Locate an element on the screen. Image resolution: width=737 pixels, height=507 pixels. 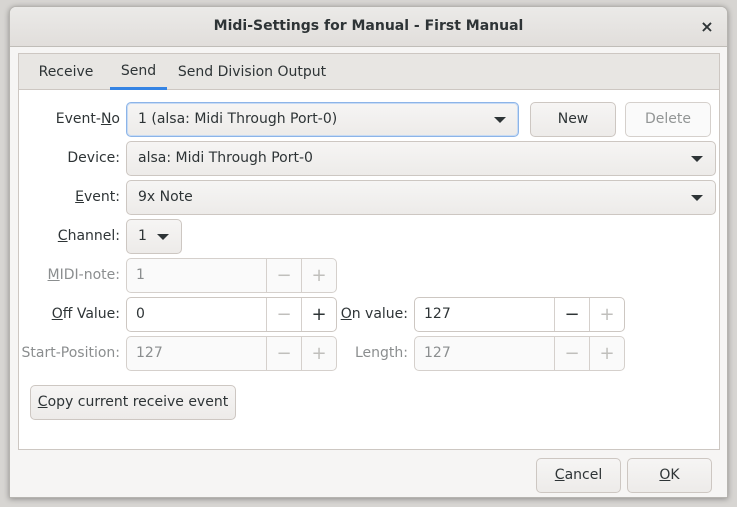
event-no-combo: 1 (alsa: Midi Through Port-0) is located at coordinates (322, 119).